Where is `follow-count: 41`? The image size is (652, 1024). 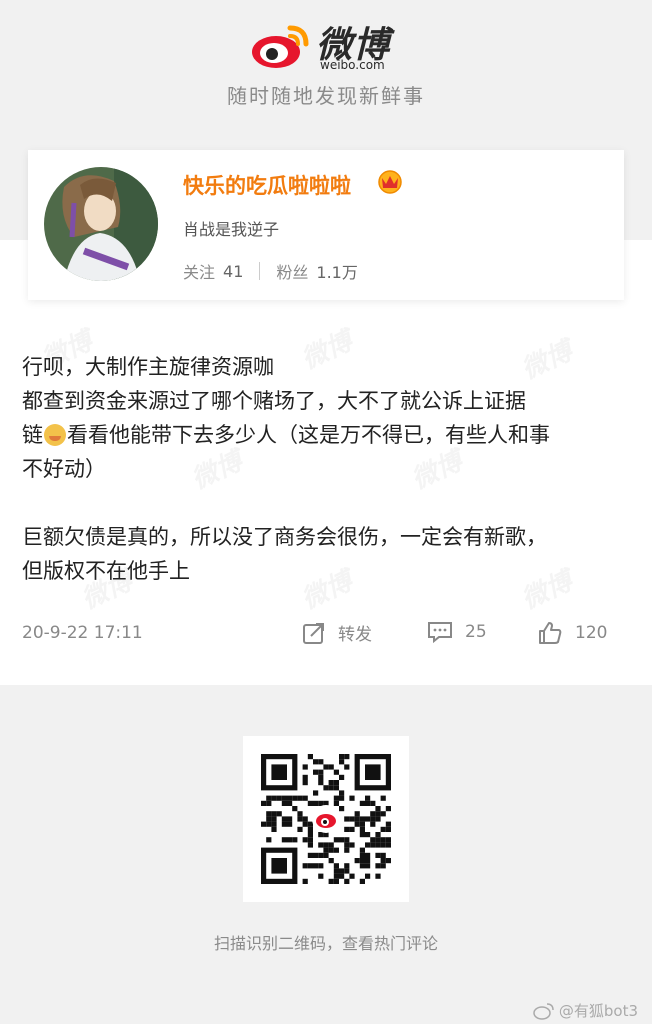
follow-count: 41 is located at coordinates (233, 271).